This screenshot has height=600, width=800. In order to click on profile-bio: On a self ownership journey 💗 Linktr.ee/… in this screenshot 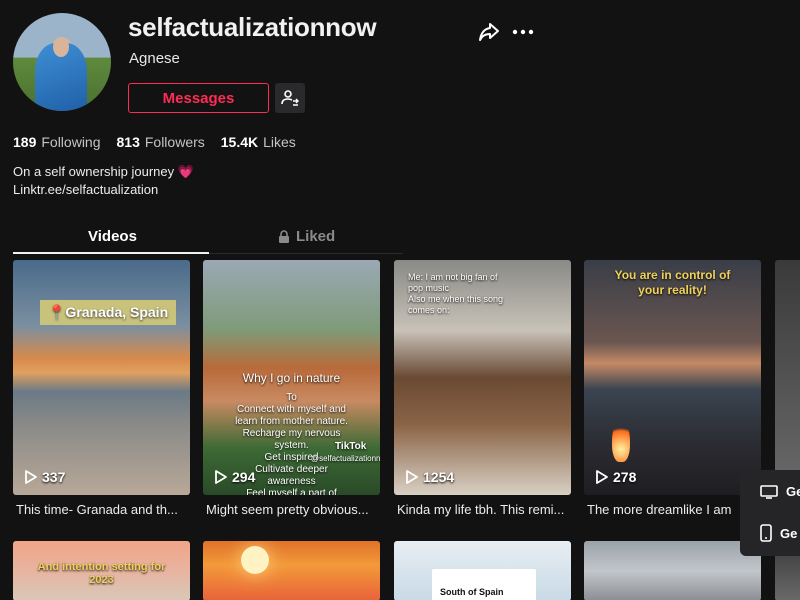, I will do `click(103, 181)`.